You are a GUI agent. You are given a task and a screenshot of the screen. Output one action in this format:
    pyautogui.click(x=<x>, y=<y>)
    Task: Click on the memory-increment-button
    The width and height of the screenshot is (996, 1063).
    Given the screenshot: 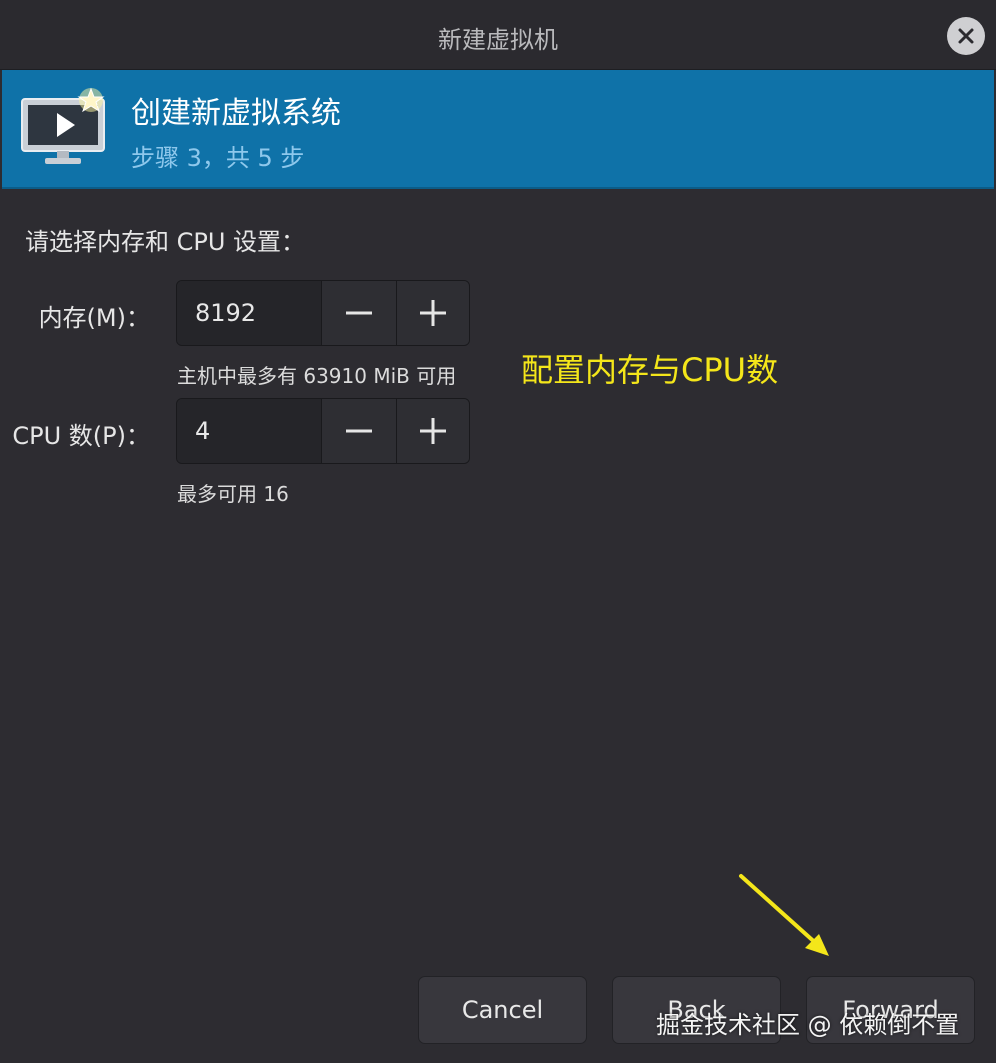 What is the action you would take?
    pyautogui.click(x=432, y=313)
    